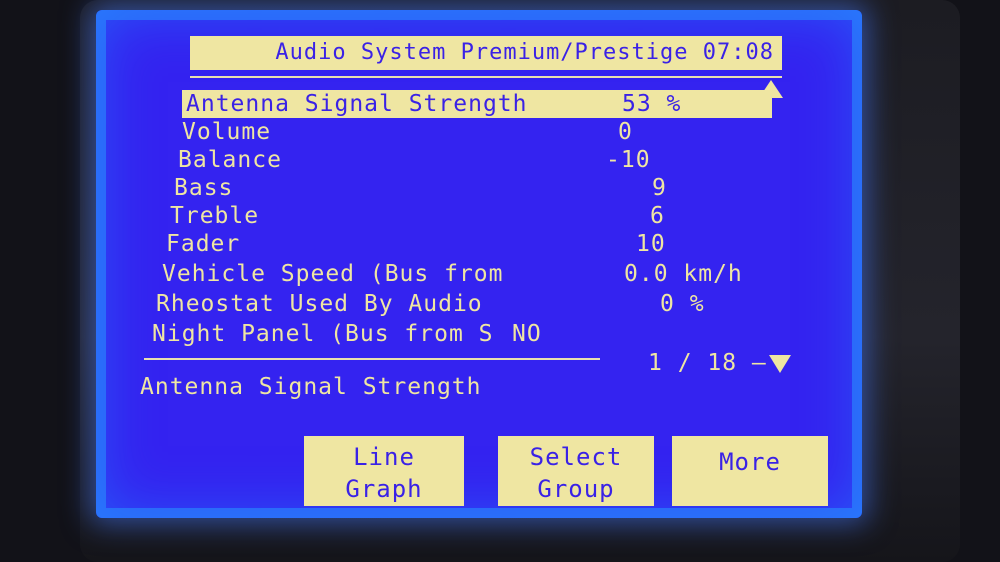 The width and height of the screenshot is (1000, 562). What do you see at coordinates (319, 304) in the screenshot?
I see `param-label: Rheostat Used By Audio` at bounding box center [319, 304].